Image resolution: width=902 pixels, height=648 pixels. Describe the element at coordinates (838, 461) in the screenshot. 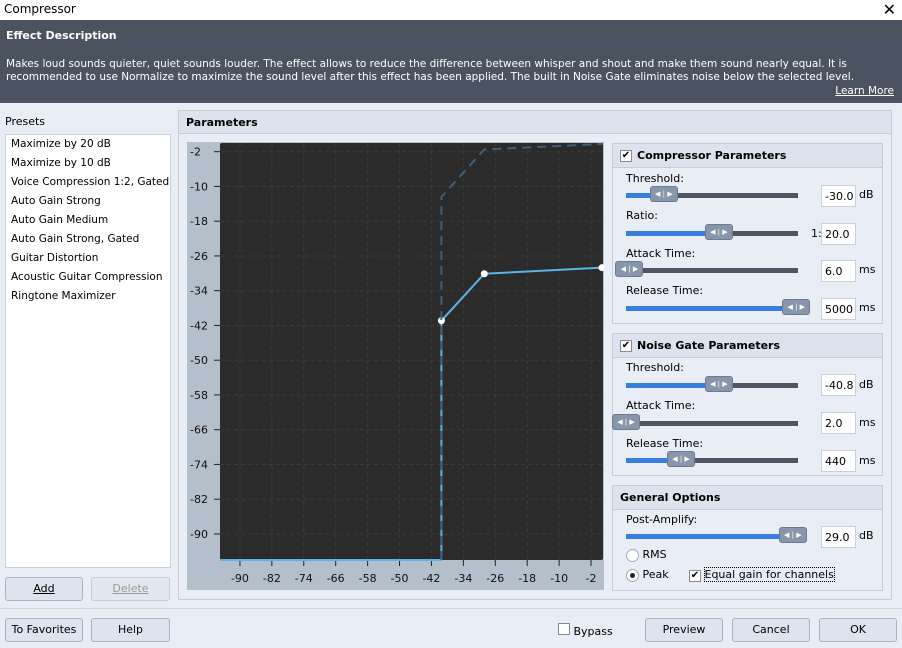

I see `ng-release-input: 440` at that location.